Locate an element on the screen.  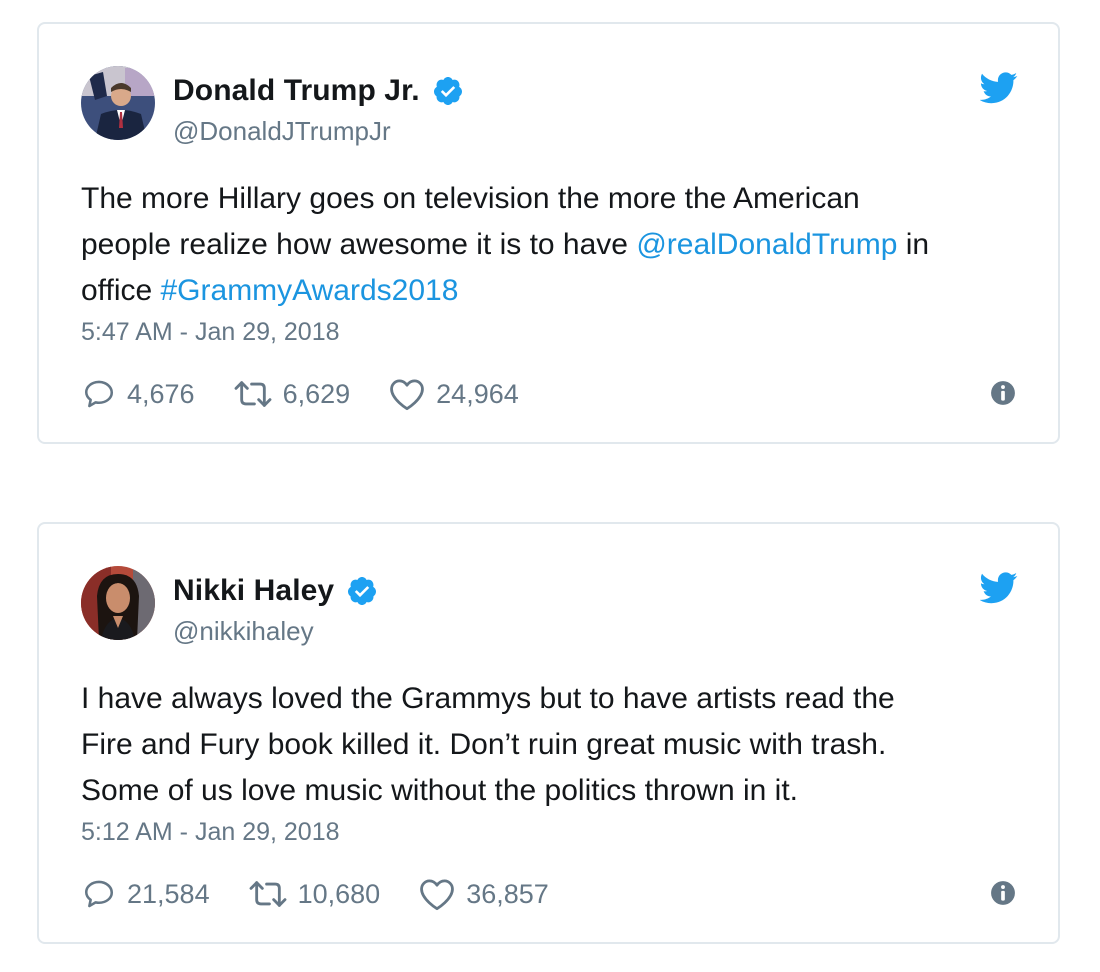
handle: @DonaldJTrumpJr is located at coordinates (282, 131).